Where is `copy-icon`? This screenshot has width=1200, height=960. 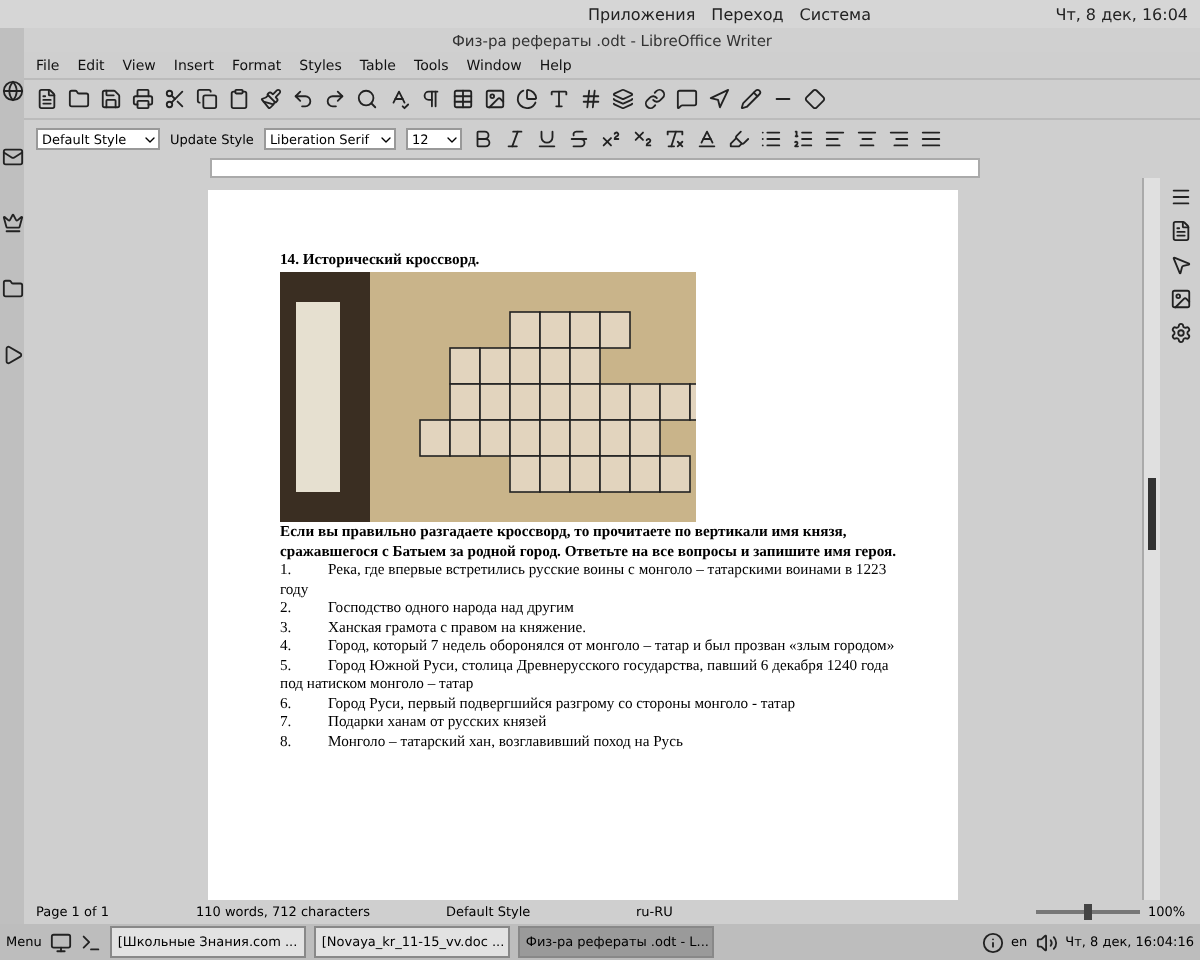 copy-icon is located at coordinates (207, 99).